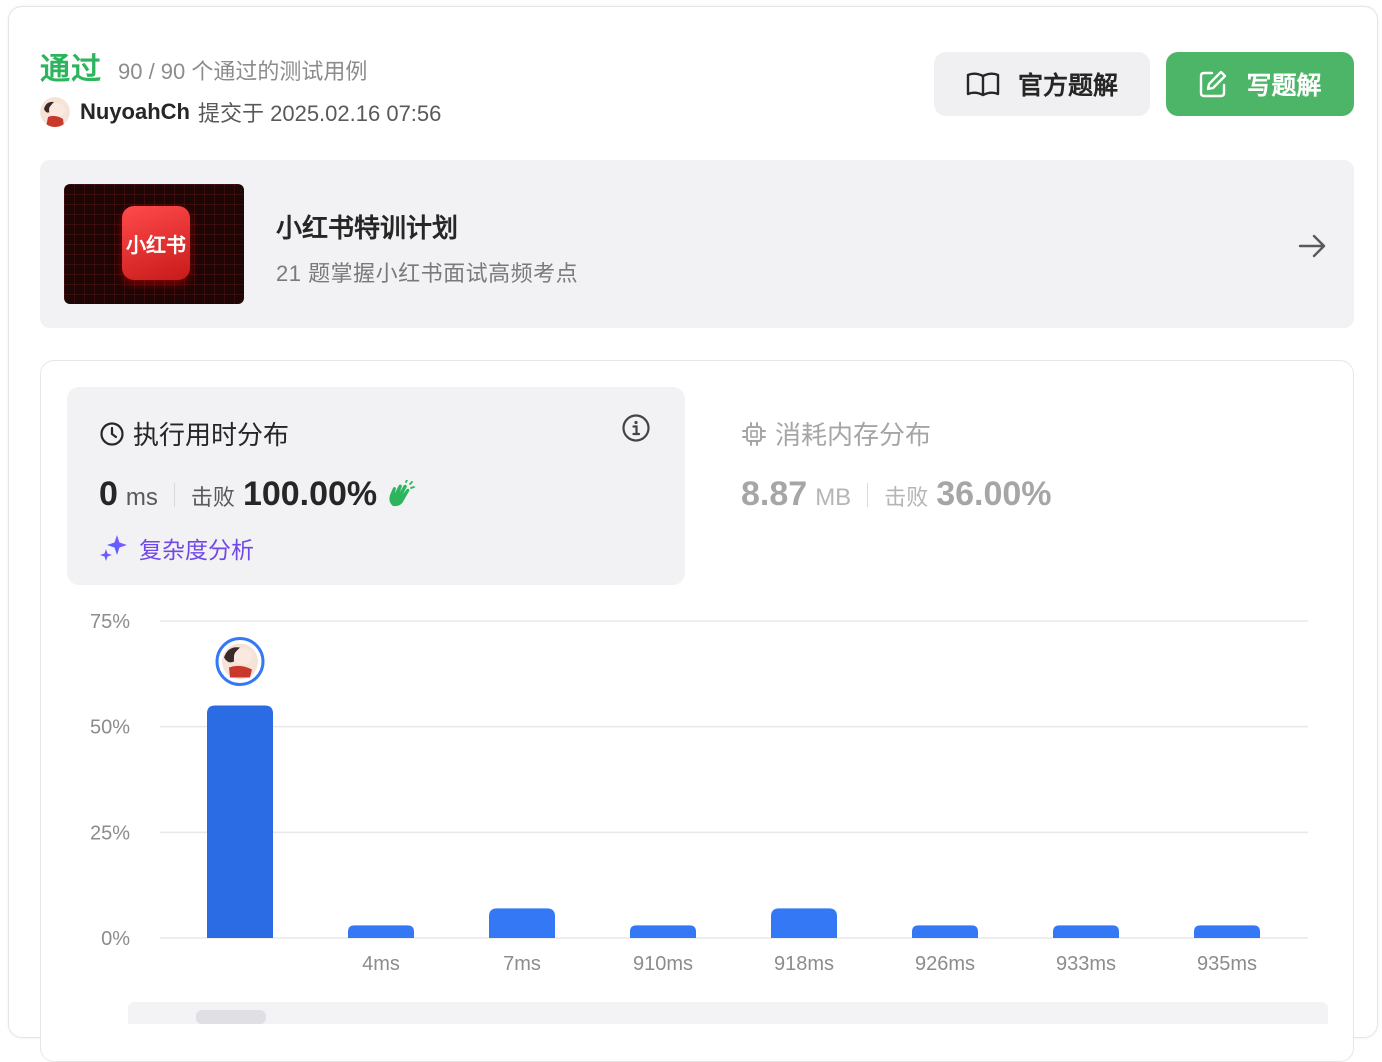 The height and width of the screenshot is (1062, 1382). Describe the element at coordinates (108, 494) in the screenshot. I see `runtime-value: 0` at that location.